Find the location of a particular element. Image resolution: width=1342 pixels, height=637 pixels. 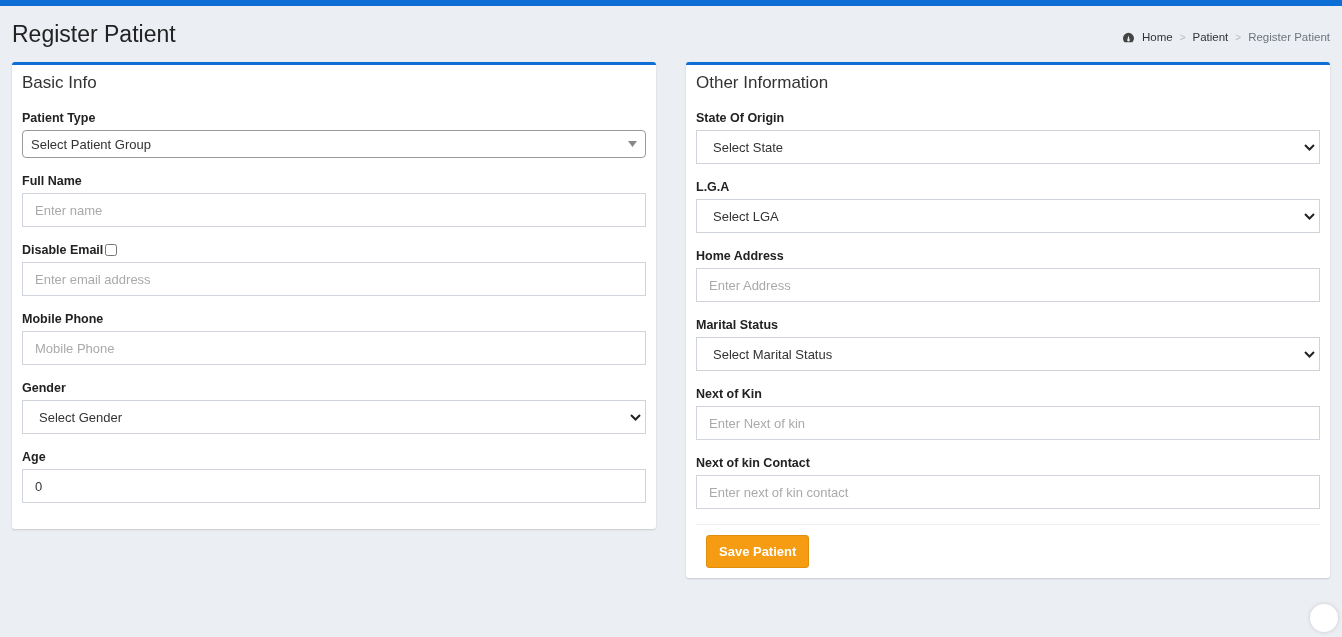

field-label: Mobile Phone is located at coordinates (63, 319).